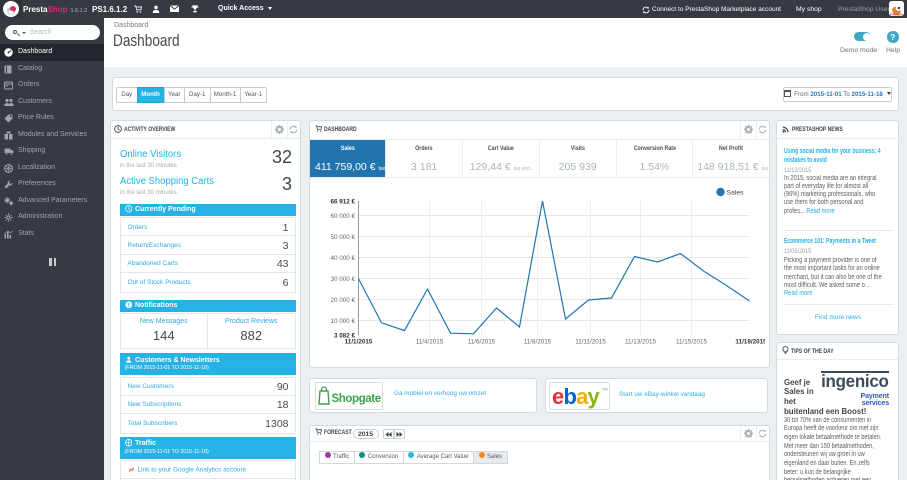 The width and height of the screenshot is (907, 480). I want to click on svg-text: 11/15/2015, so click(691, 342).